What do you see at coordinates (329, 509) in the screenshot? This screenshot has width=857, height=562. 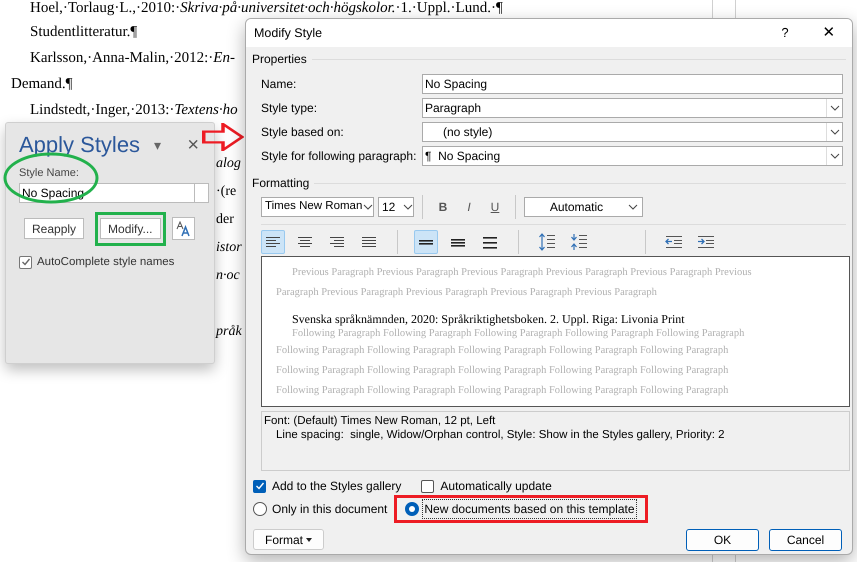 I see `radio-label: Only in this document` at bounding box center [329, 509].